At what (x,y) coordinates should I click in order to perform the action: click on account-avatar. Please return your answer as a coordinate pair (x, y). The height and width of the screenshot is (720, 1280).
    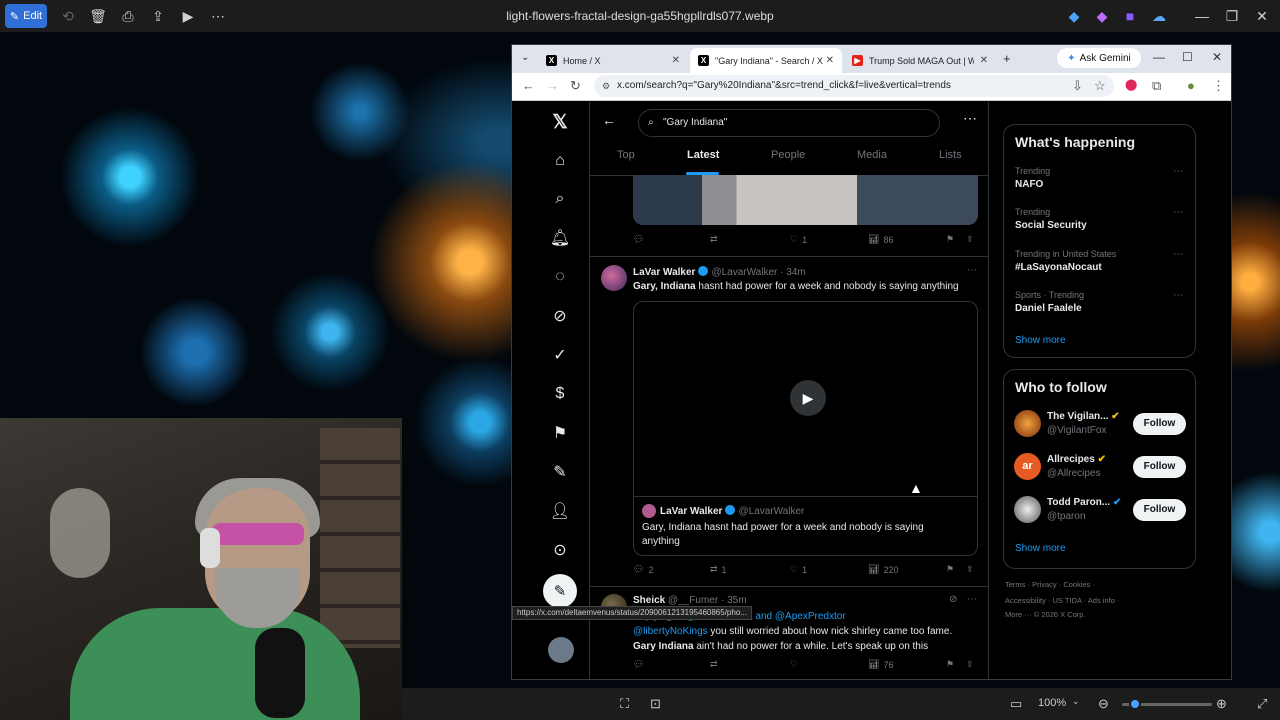
    Looking at the image, I should click on (561, 650).